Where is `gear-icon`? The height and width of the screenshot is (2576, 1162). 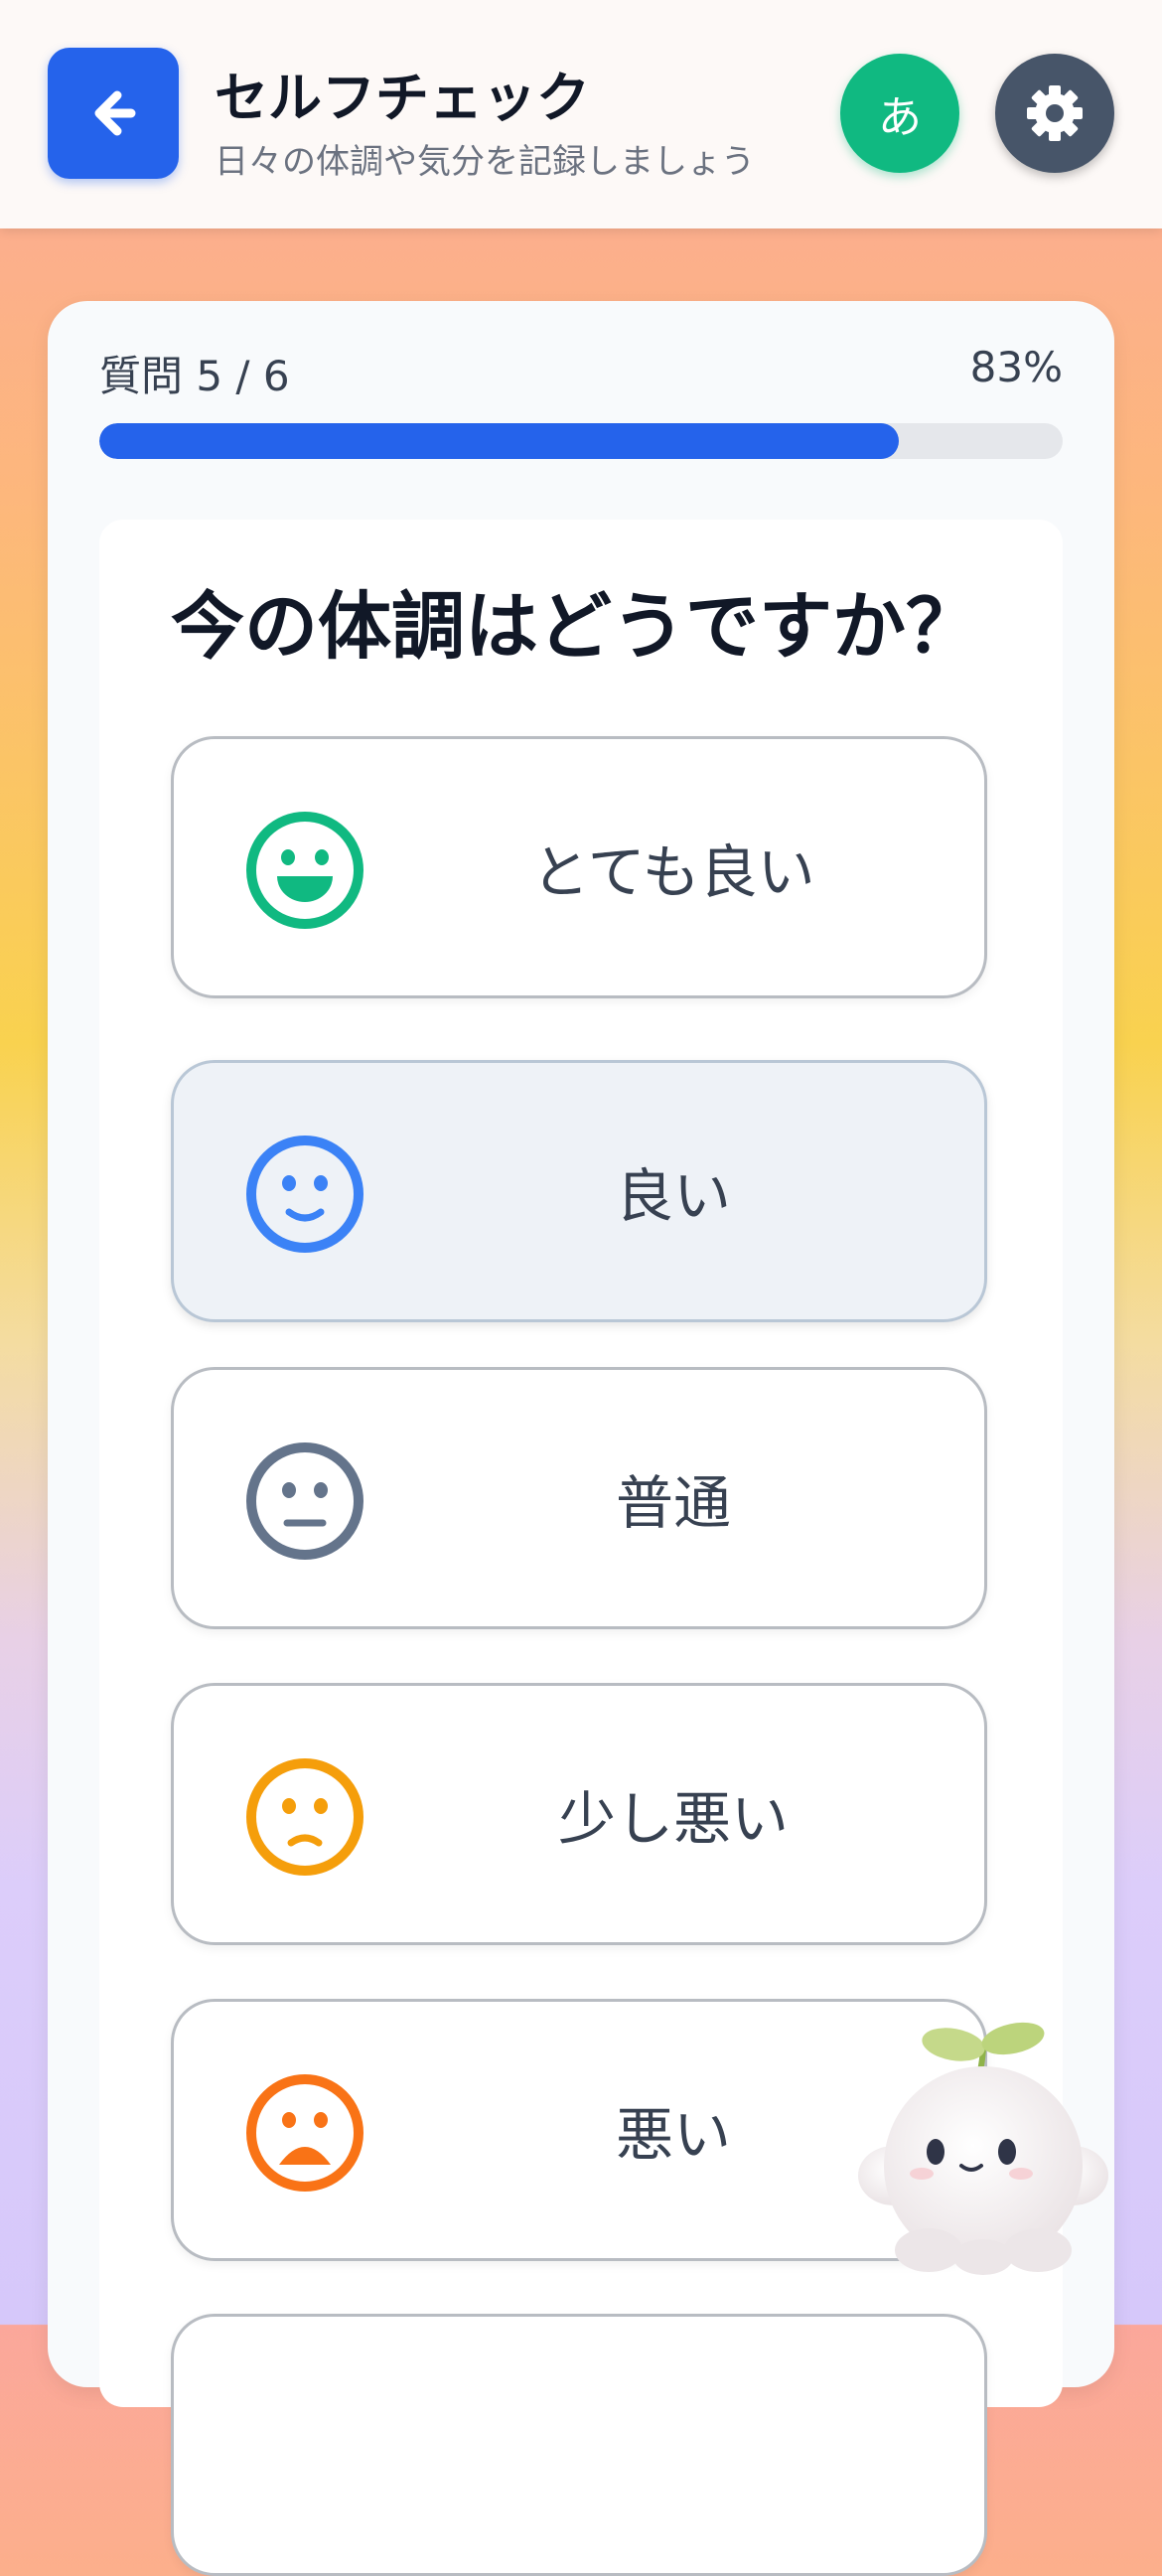 gear-icon is located at coordinates (1055, 113).